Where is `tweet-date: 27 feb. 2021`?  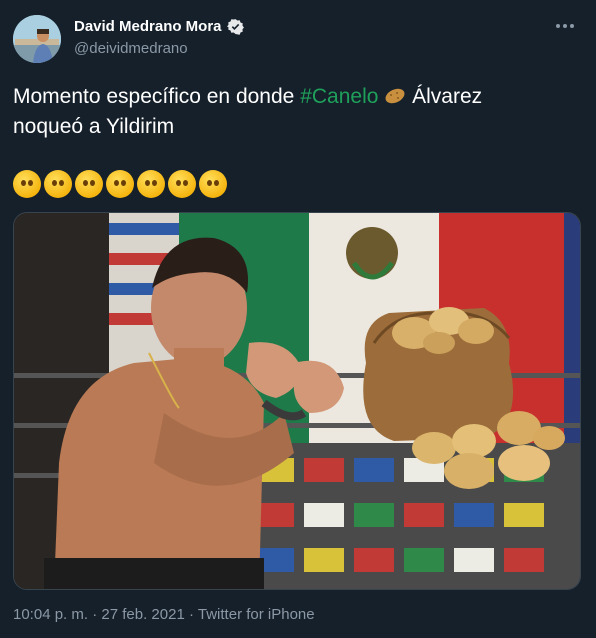
tweet-date: 27 feb. 2021 is located at coordinates (142, 614).